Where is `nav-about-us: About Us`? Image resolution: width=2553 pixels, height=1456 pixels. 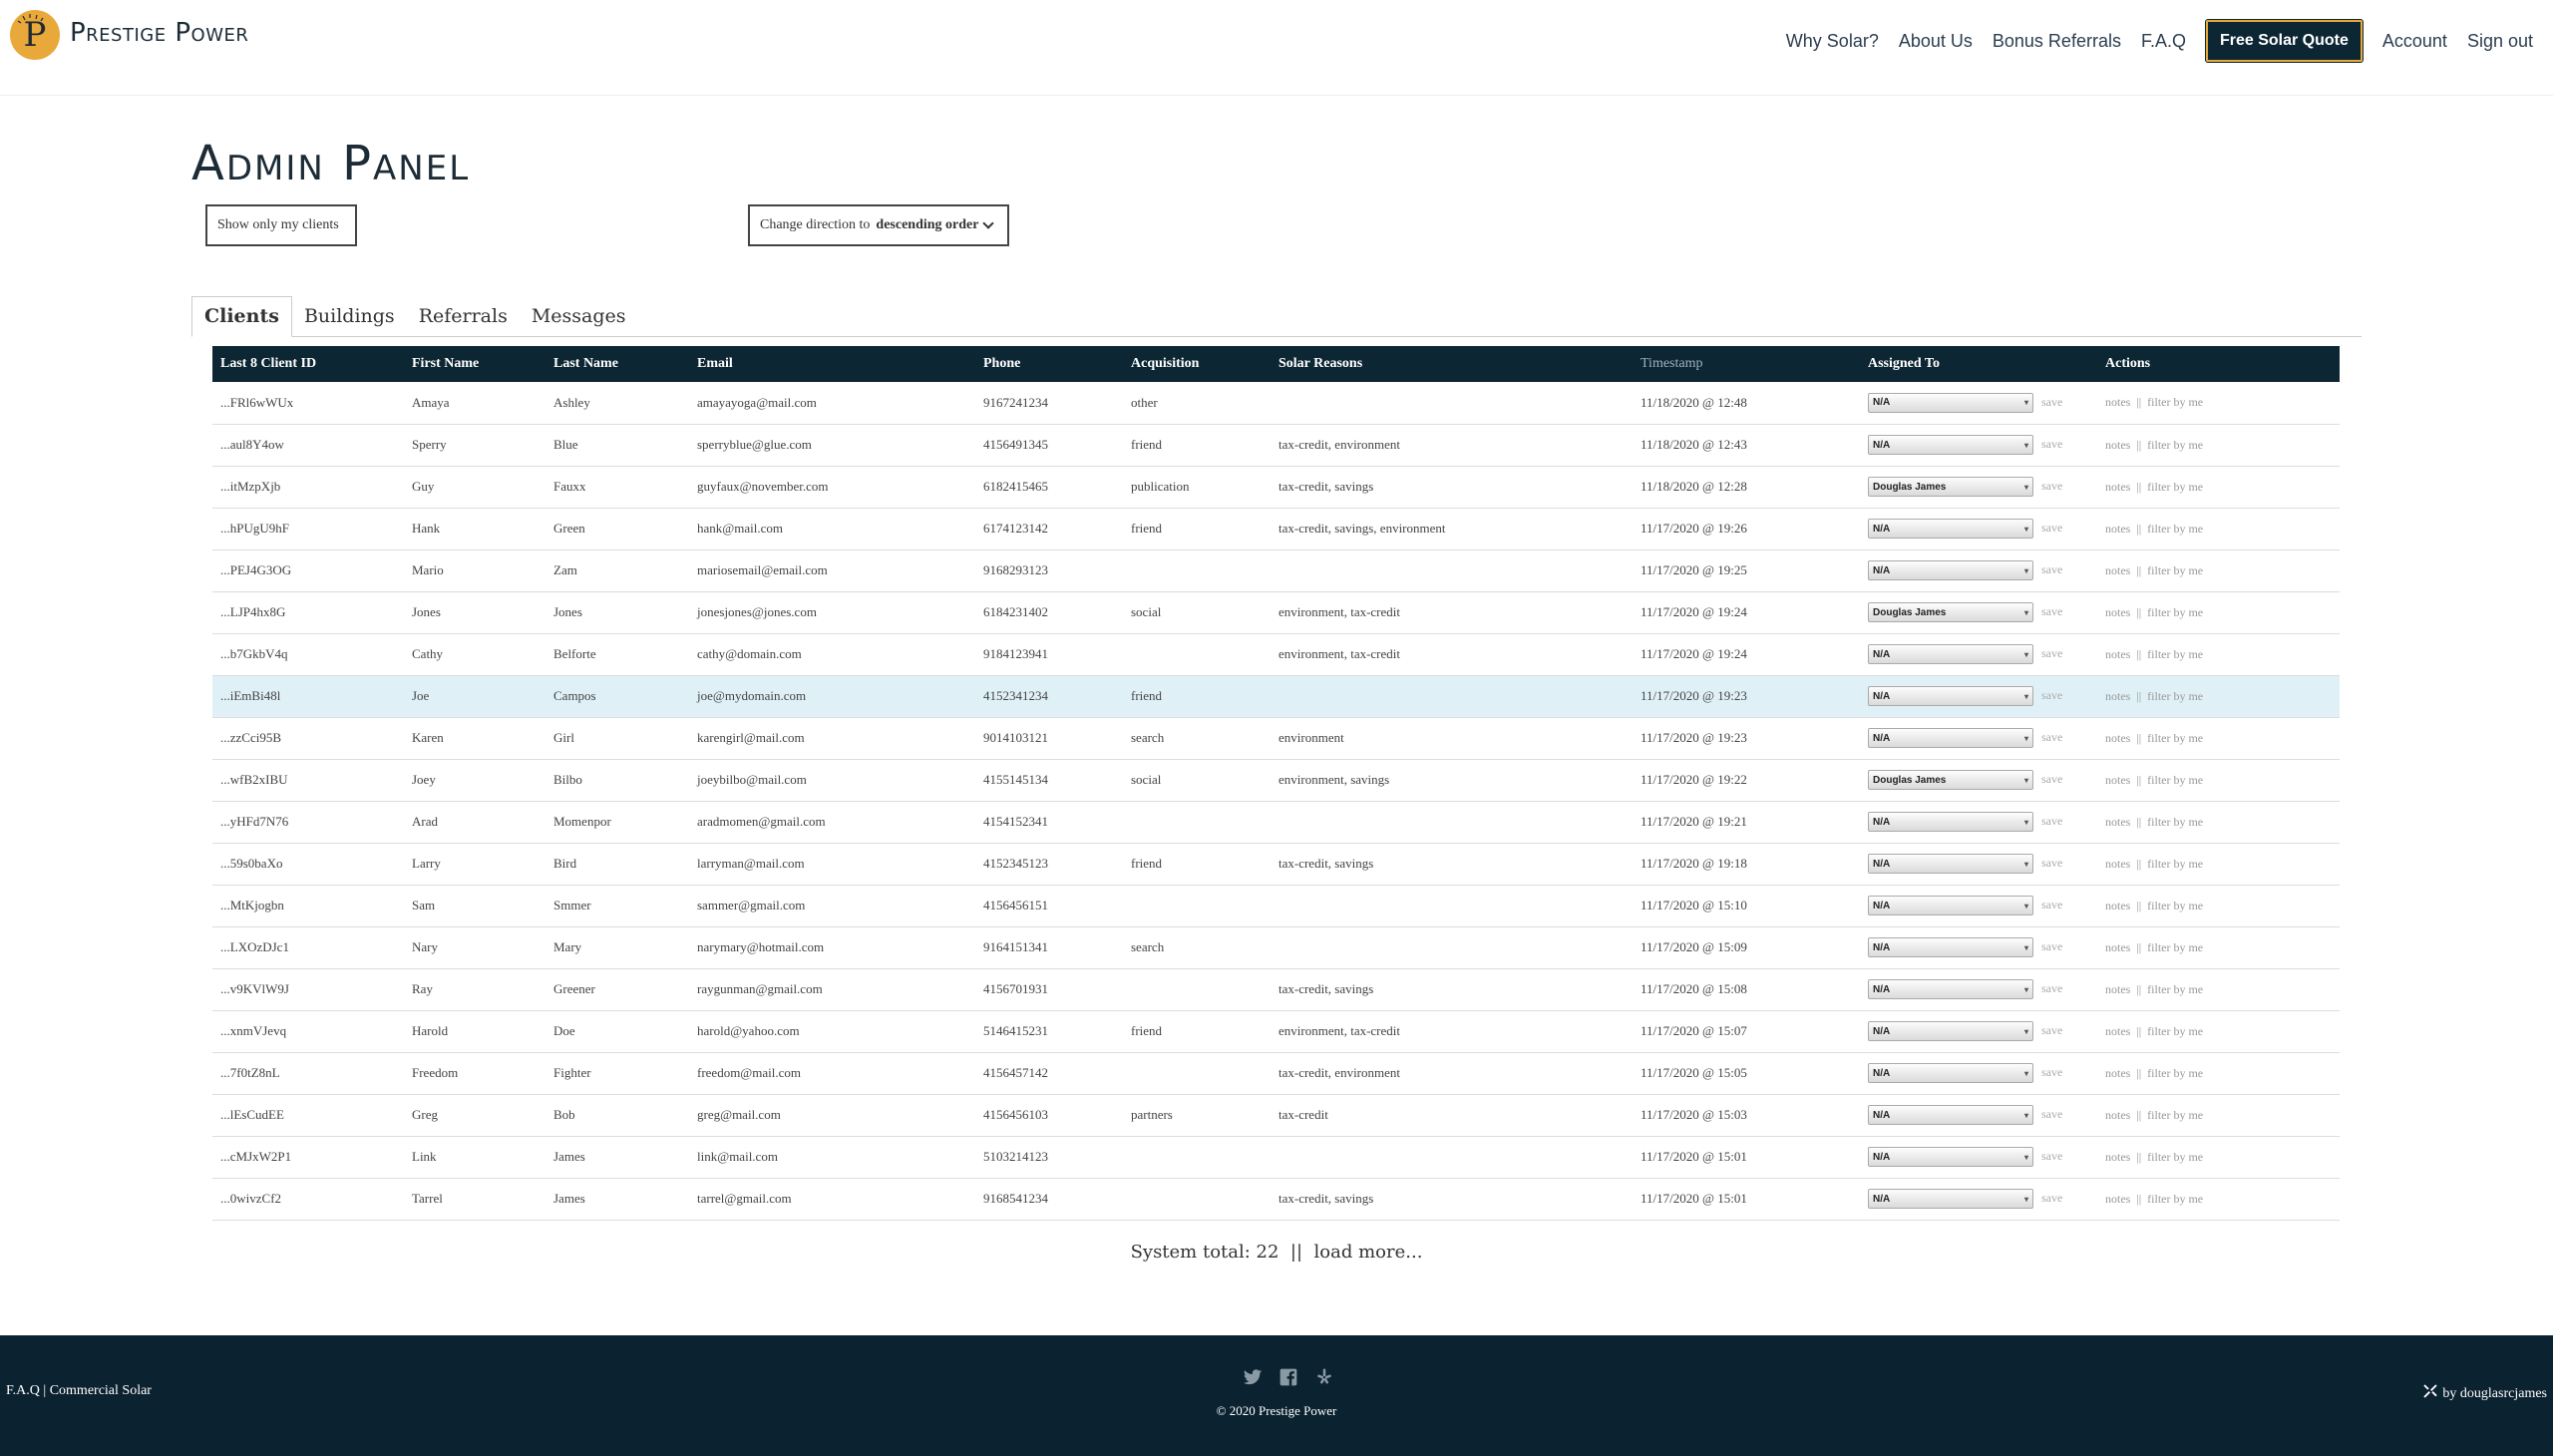 nav-about-us: About Us is located at coordinates (1936, 41).